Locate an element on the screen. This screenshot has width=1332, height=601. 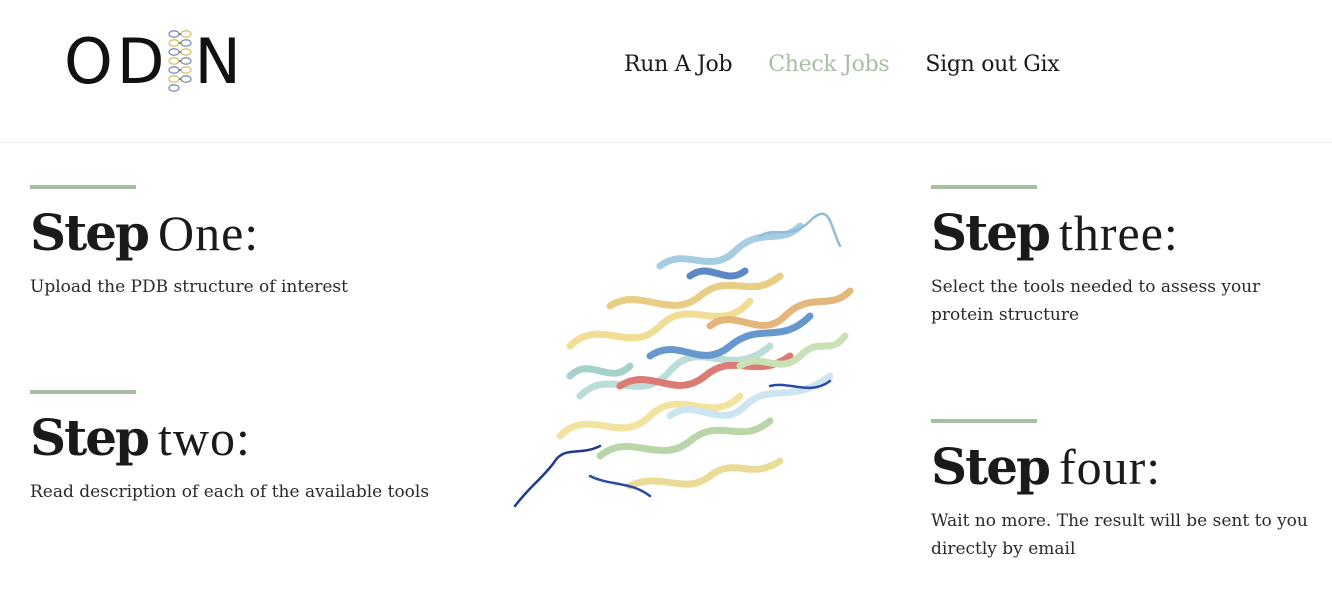
step-description: Upload the PDB structure of interest is located at coordinates (189, 287).